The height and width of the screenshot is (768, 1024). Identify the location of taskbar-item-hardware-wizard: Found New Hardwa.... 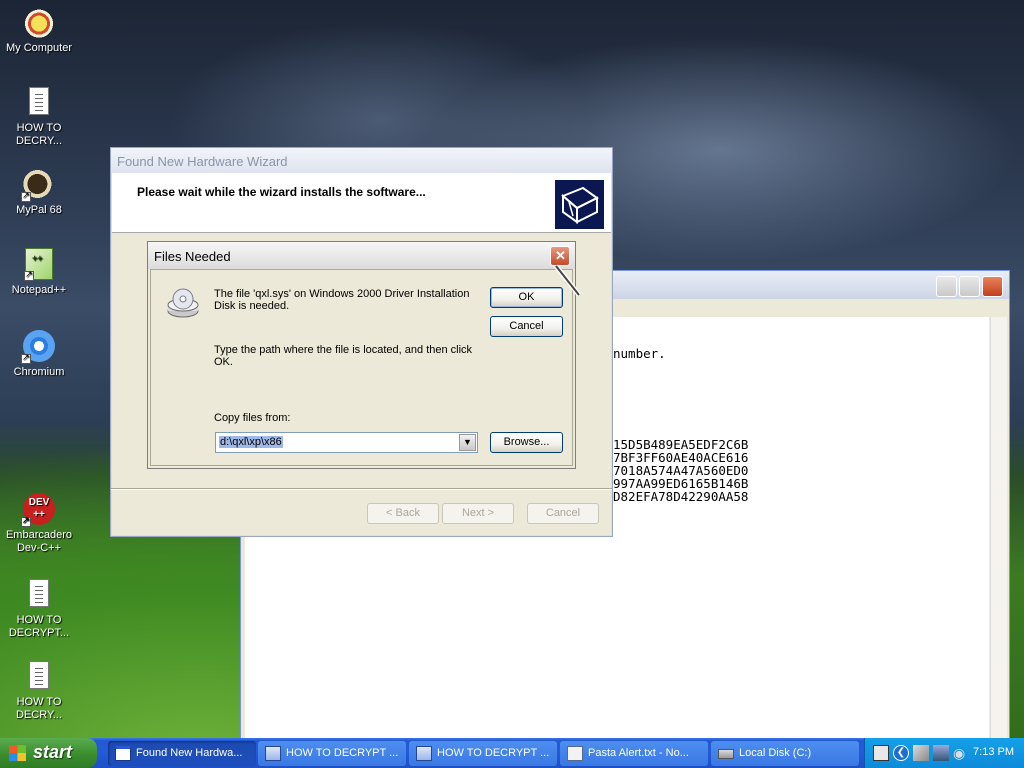
(182, 753).